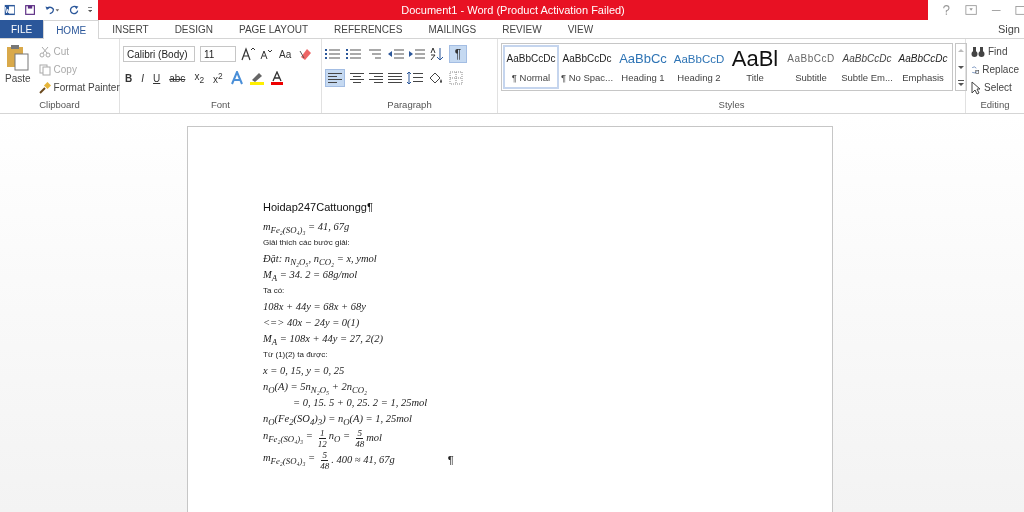 The height and width of the screenshot is (512, 1024). Describe the element at coordinates (256, 78) in the screenshot. I see `highlighter-icon` at that location.